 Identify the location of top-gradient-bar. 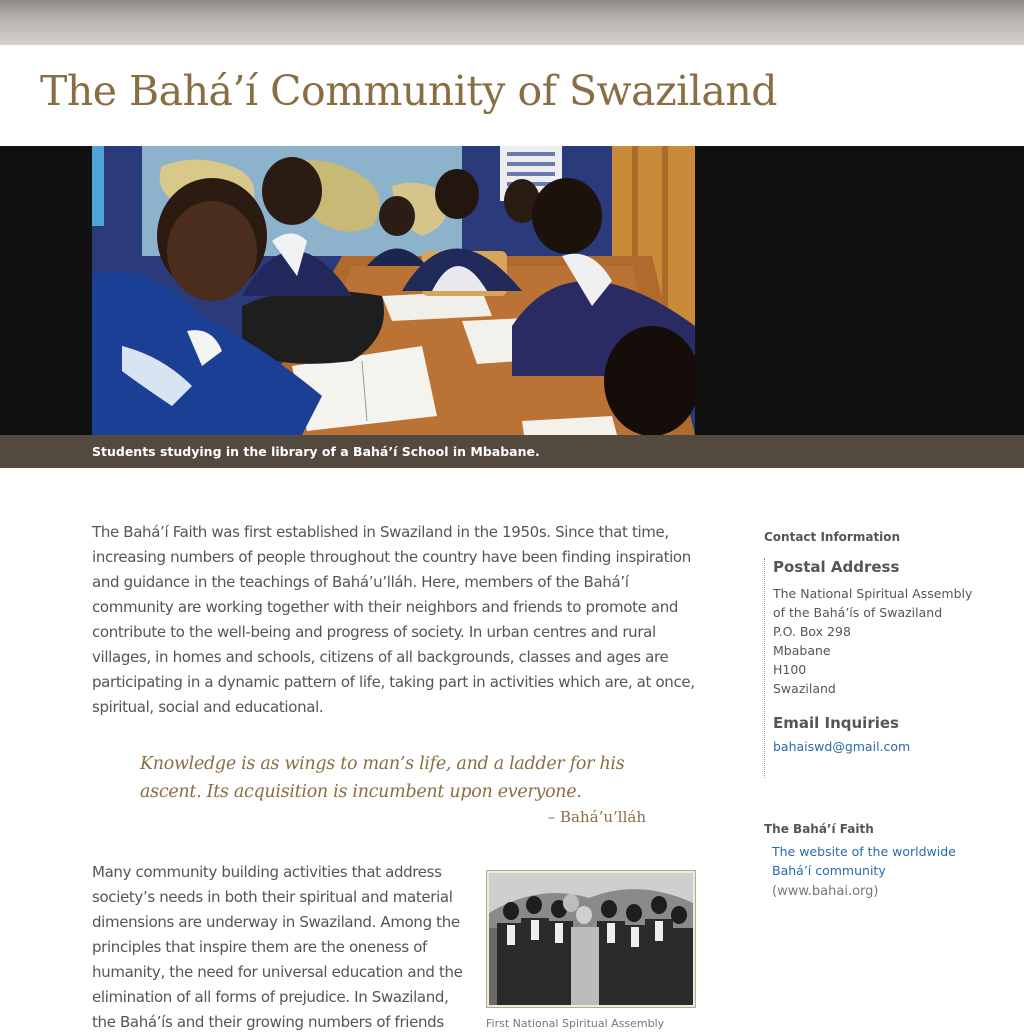
(512, 22).